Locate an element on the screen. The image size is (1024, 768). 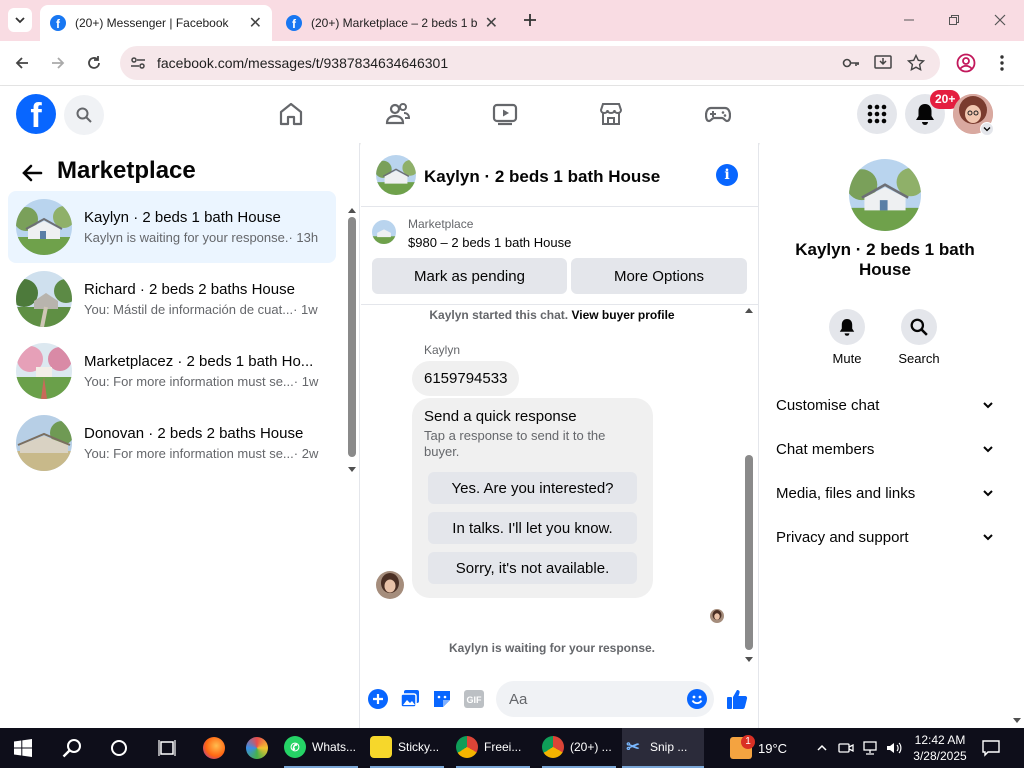
facebook-top-nav: f 20+ is located at coordinates (505, 114).